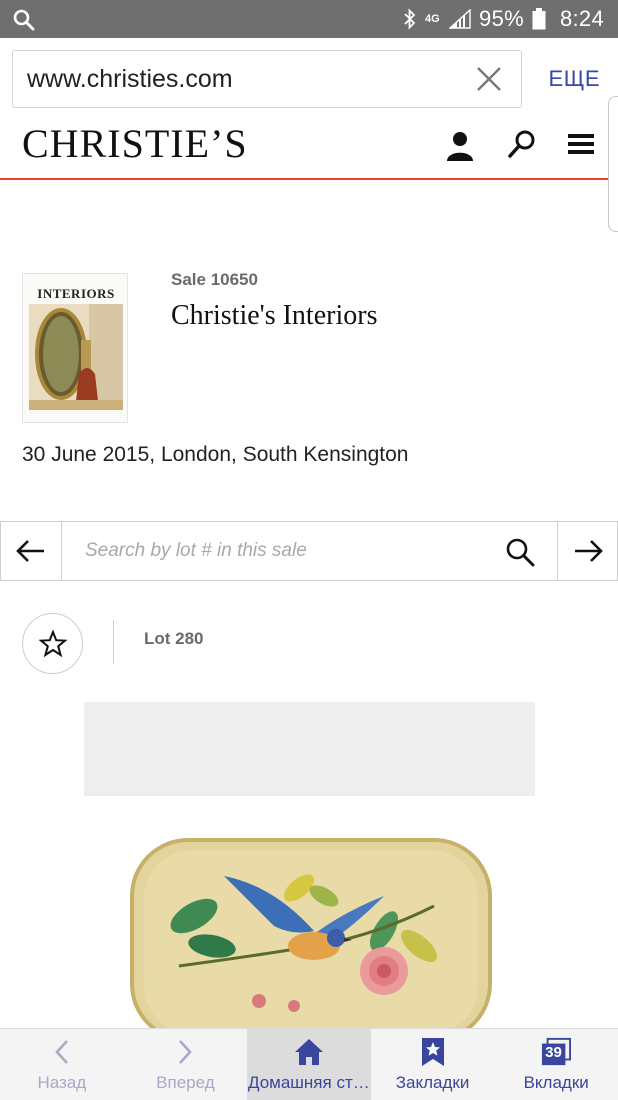  What do you see at coordinates (501, 18) in the screenshot?
I see `battery-percent: 95%` at bounding box center [501, 18].